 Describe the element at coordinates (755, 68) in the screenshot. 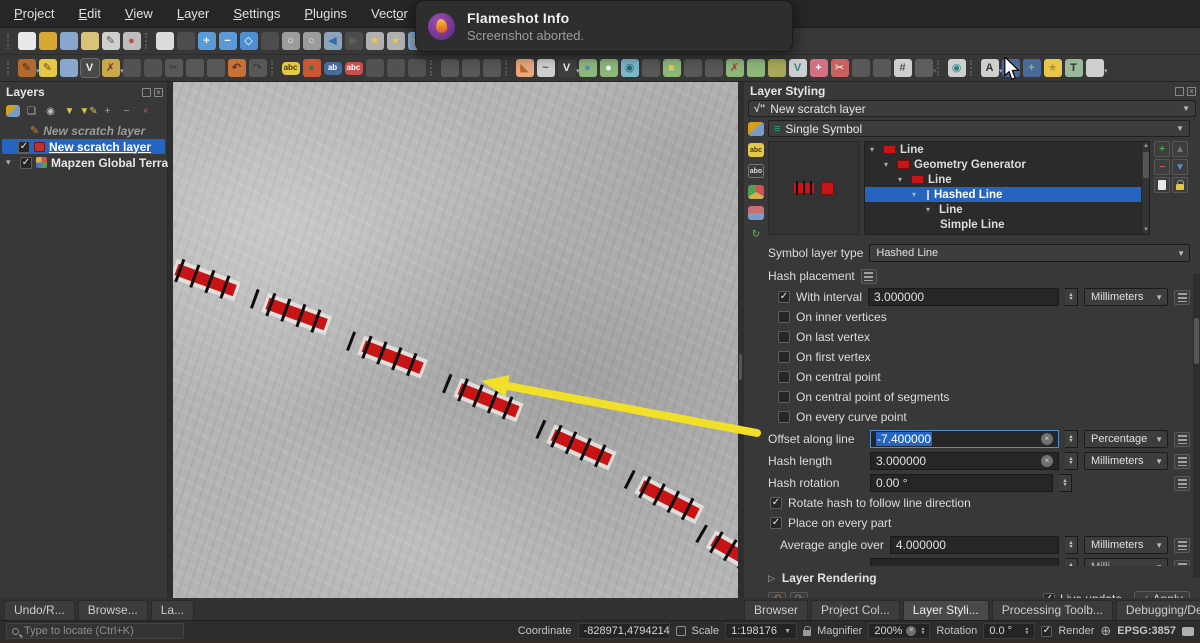

I see `delete-part-icon` at that location.